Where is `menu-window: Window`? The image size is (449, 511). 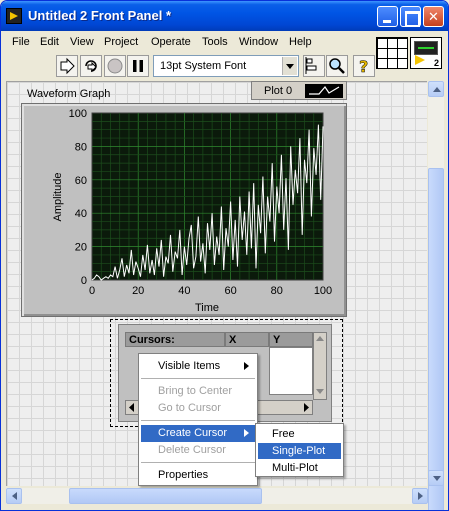 menu-window: Window is located at coordinates (258, 42).